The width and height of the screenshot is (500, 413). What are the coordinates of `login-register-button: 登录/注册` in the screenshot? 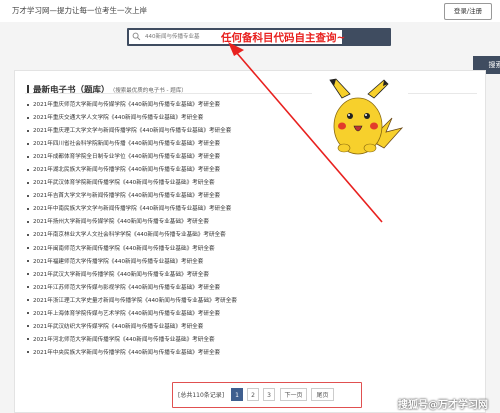 It's located at (468, 11).